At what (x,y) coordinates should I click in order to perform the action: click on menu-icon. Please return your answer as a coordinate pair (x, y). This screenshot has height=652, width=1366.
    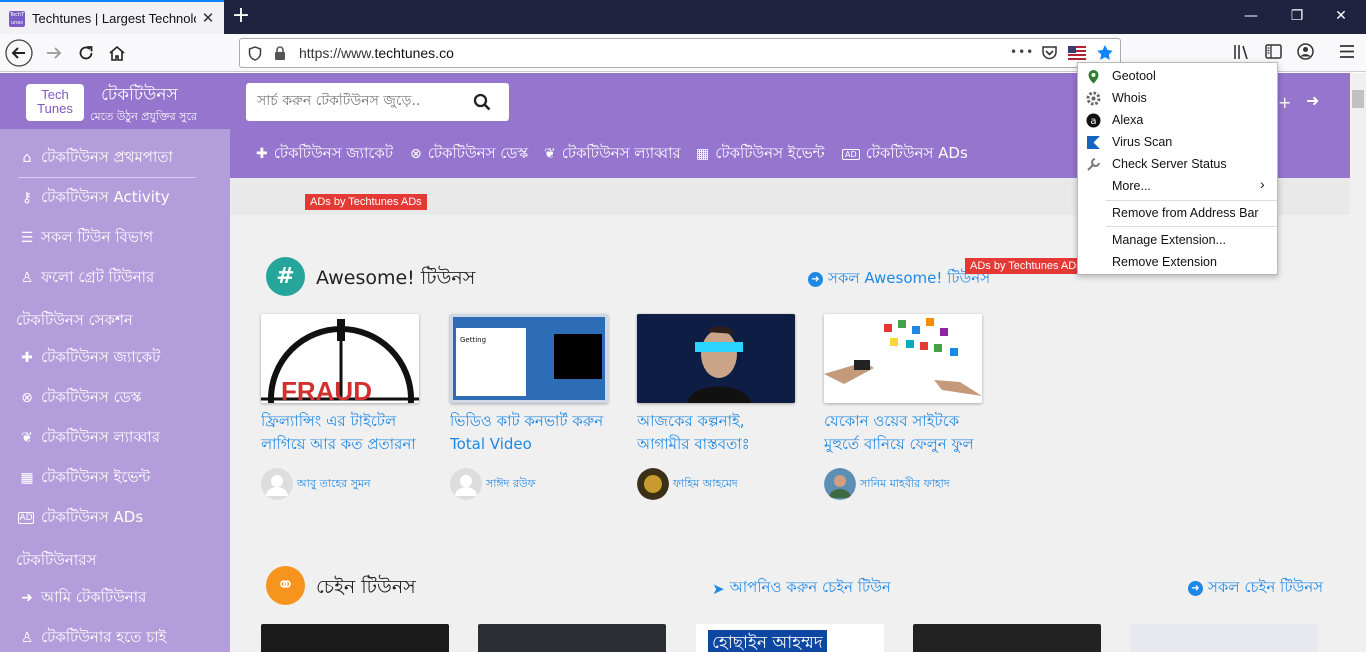
    Looking at the image, I should click on (1347, 51).